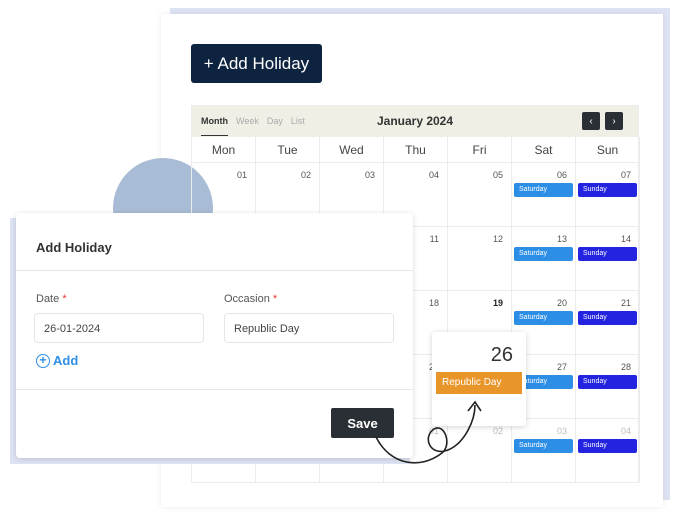  I want to click on popup-event: Republic Day, so click(479, 383).